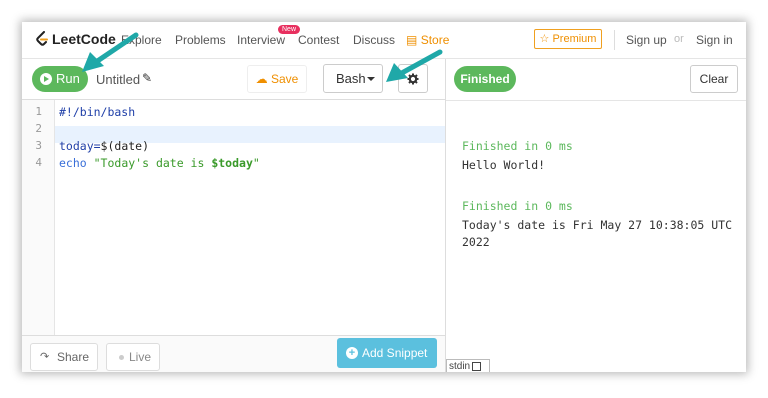 The image size is (768, 398). I want to click on new-badge: New, so click(289, 29).